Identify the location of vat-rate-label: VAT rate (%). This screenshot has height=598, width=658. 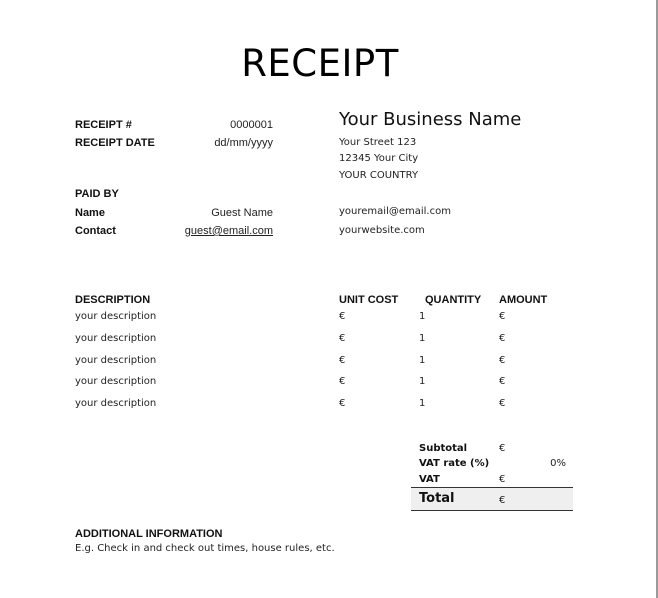
(454, 463).